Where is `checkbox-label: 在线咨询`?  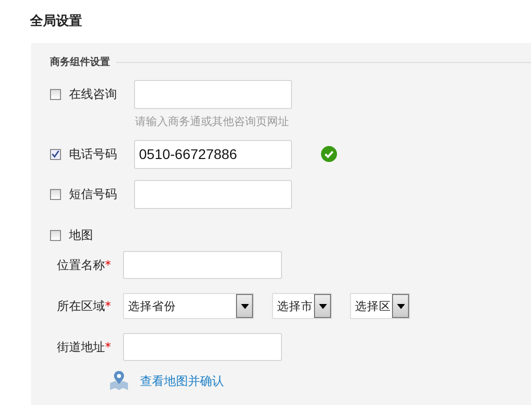
checkbox-label: 在线咨询 is located at coordinates (93, 94).